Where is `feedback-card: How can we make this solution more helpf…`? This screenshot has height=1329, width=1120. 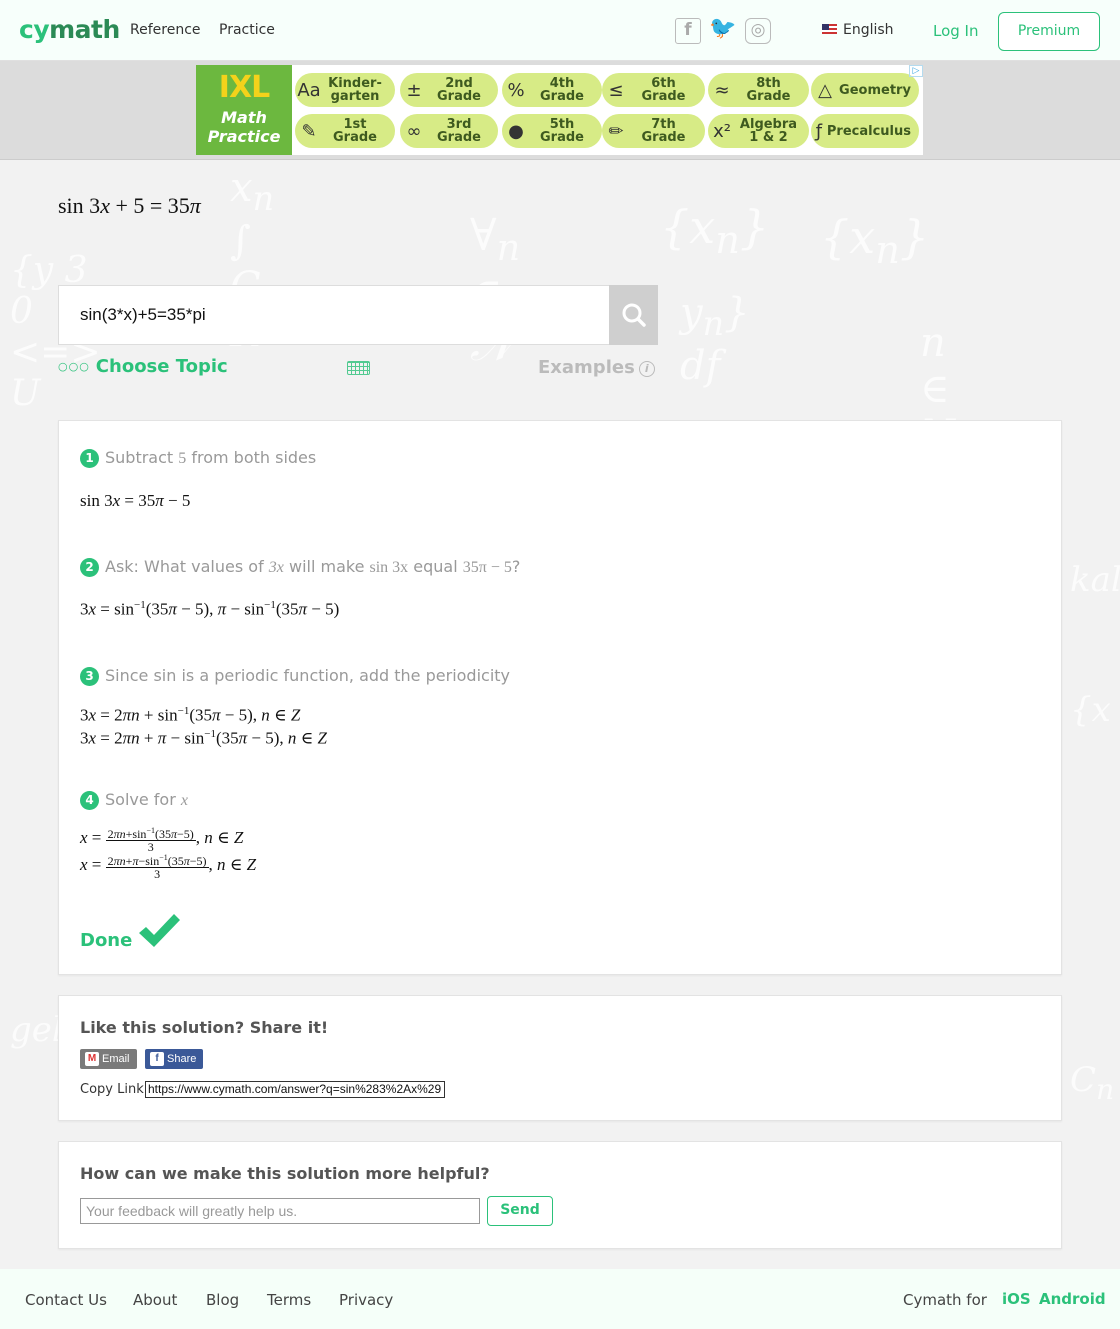 feedback-card: How can we make this solution more helpf… is located at coordinates (560, 1195).